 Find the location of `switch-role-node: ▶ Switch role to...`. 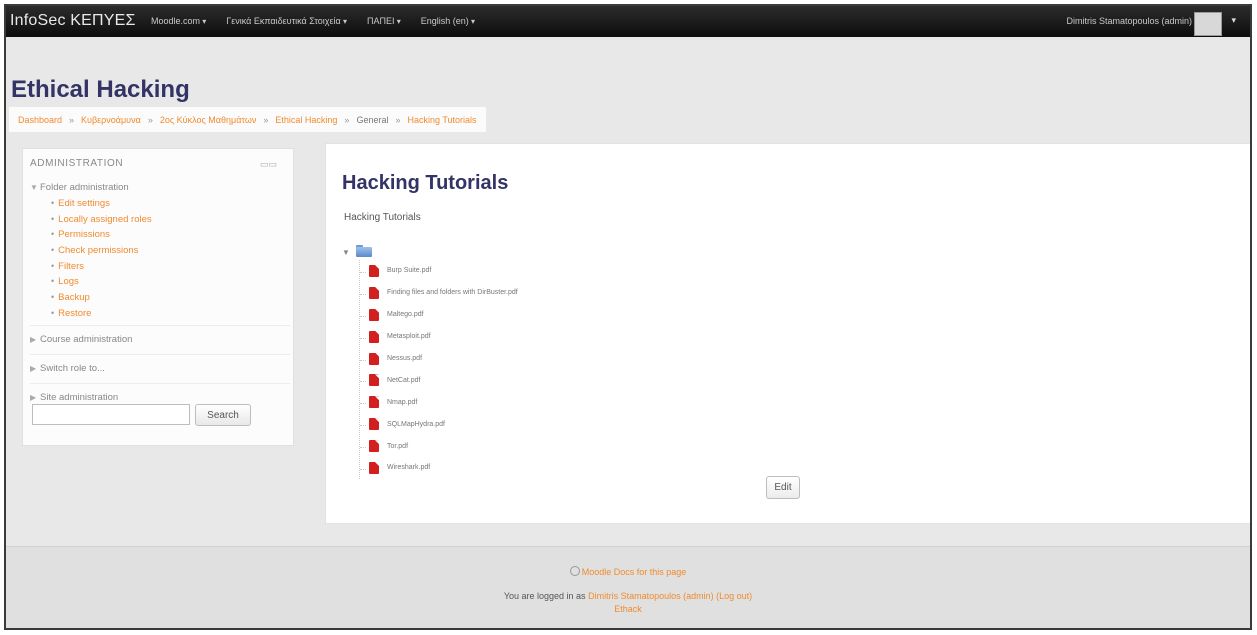

switch-role-node: ▶ Switch role to... is located at coordinates (160, 369).